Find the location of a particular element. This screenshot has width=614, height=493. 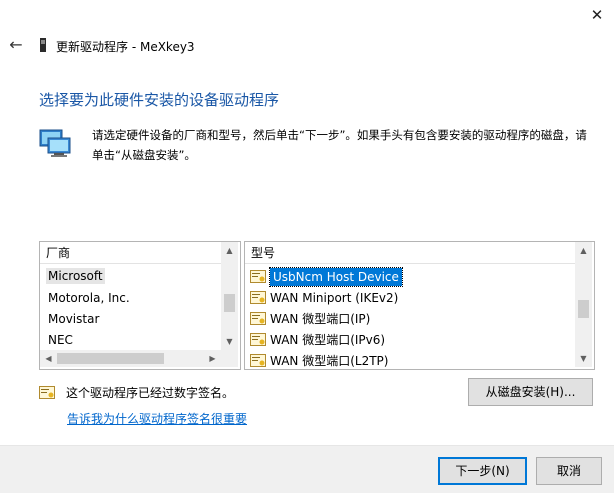

model-item-label: WAN 微型端口(IP) is located at coordinates (320, 319).